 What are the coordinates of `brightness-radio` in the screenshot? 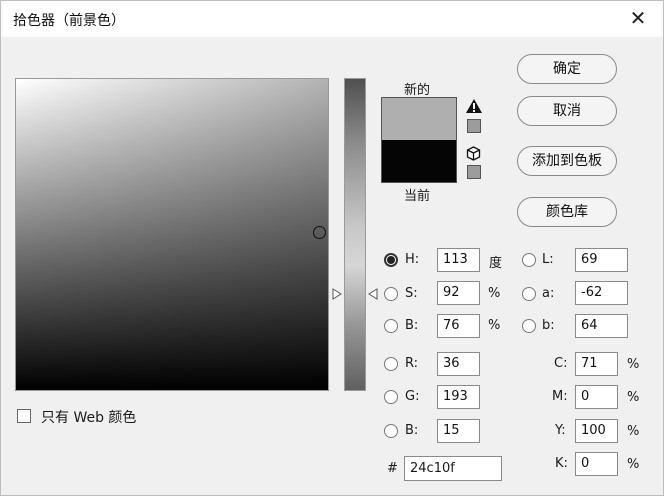 It's located at (391, 326).